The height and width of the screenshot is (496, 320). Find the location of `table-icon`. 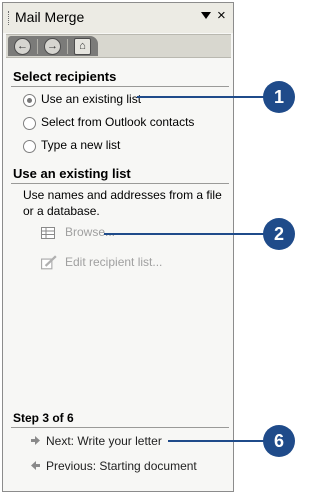

table-icon is located at coordinates (48, 233).